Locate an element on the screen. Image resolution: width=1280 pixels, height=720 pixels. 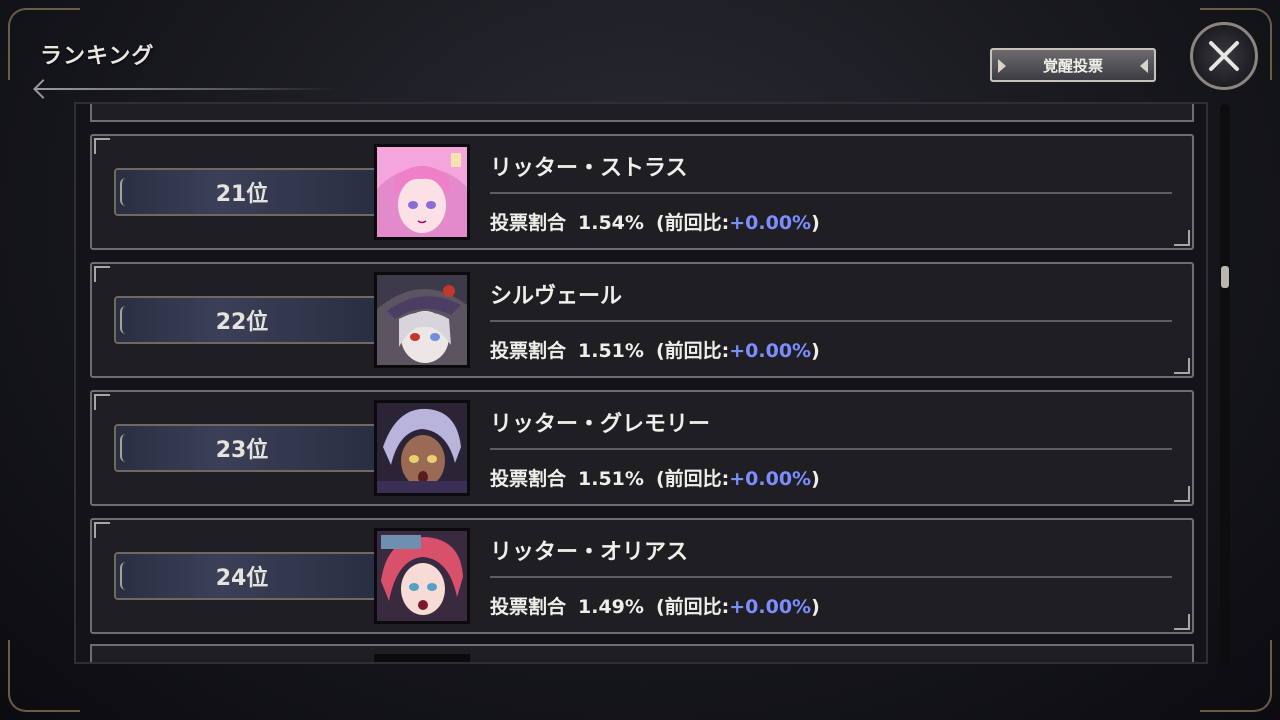
list-item-partial-top is located at coordinates (642, 113).